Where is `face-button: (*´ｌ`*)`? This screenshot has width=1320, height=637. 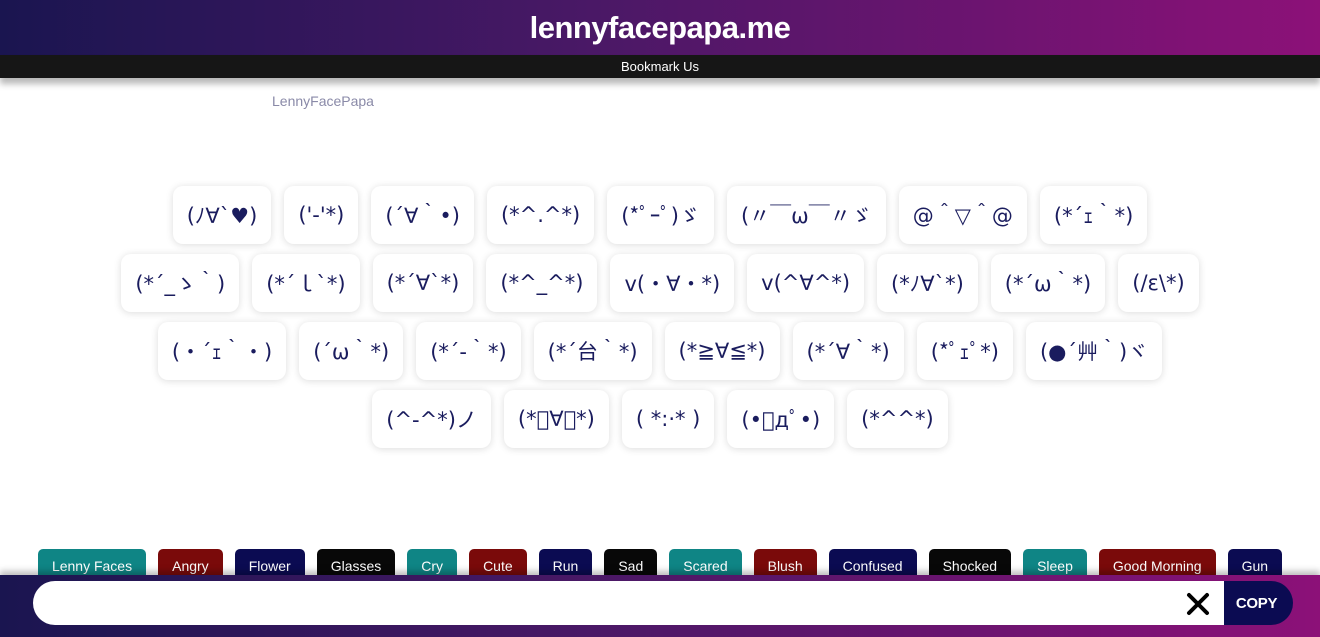 face-button: (*´ｌ`*) is located at coordinates (306, 283).